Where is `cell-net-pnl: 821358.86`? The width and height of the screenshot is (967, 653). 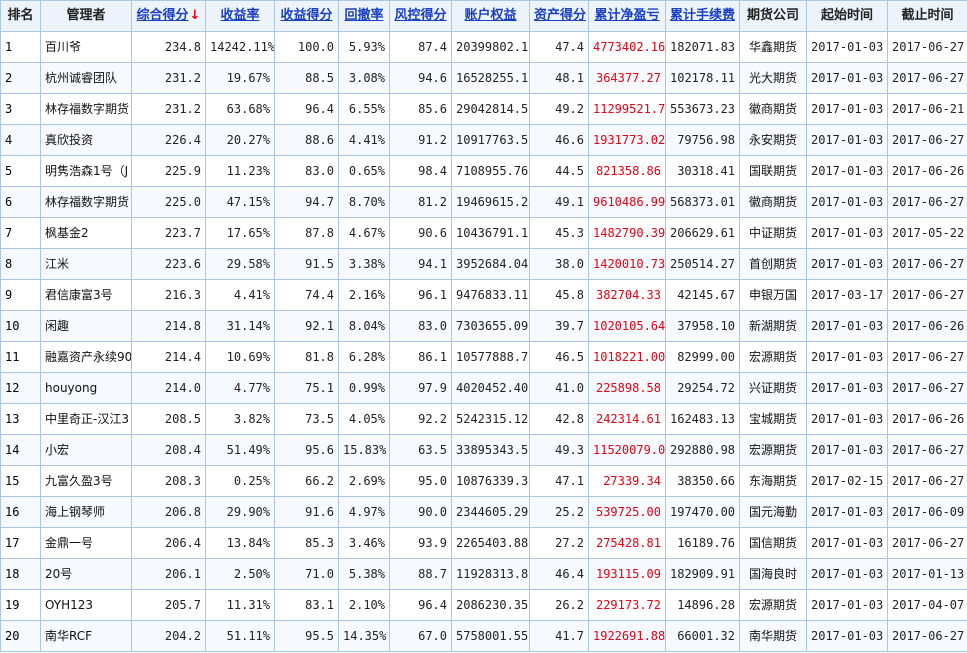
cell-net-pnl: 821358.86 is located at coordinates (627, 171).